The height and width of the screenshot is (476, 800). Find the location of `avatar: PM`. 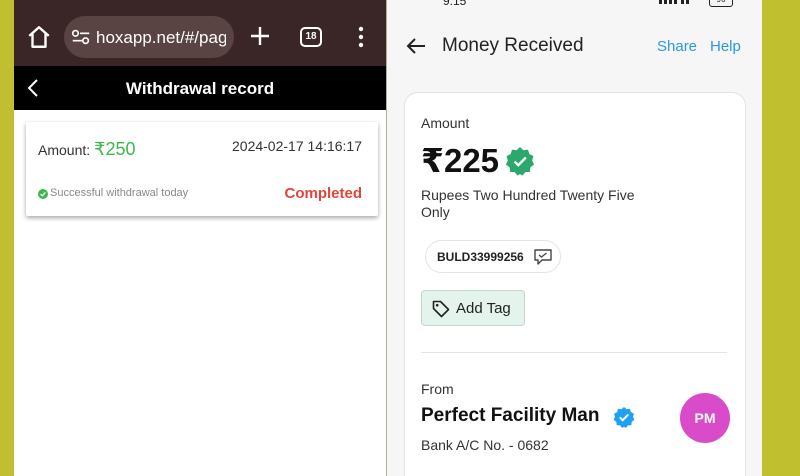

avatar: PM is located at coordinates (705, 418).